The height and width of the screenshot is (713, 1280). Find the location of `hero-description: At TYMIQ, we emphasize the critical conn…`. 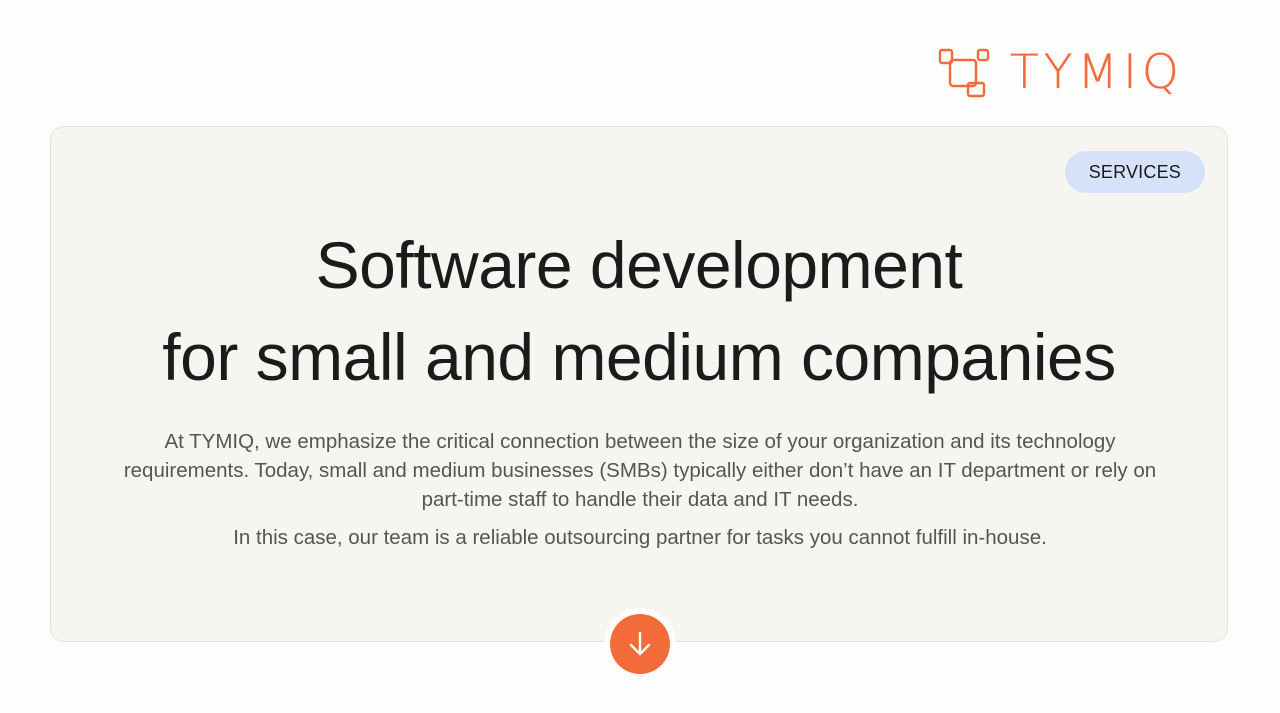

hero-description: At TYMIQ, we emphasize the critical conn… is located at coordinates (640, 470).